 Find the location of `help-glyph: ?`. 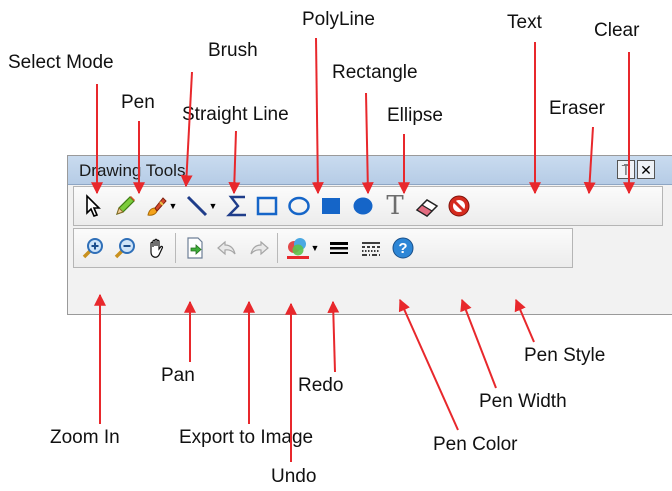

help-glyph: ? is located at coordinates (402, 248).